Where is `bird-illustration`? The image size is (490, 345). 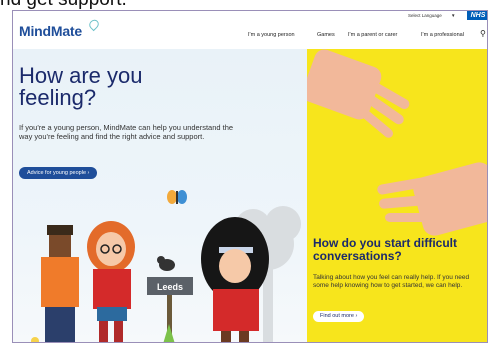 bird-illustration is located at coordinates (166, 263).